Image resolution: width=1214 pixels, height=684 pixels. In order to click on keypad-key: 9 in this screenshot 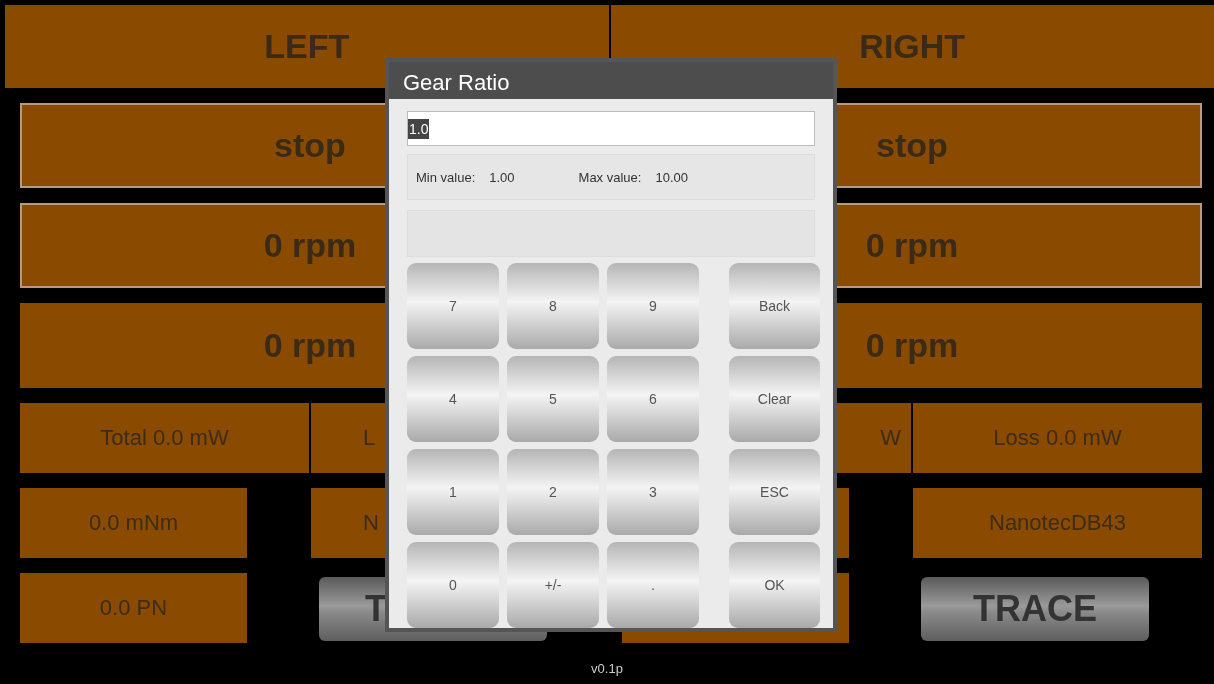, I will do `click(653, 306)`.